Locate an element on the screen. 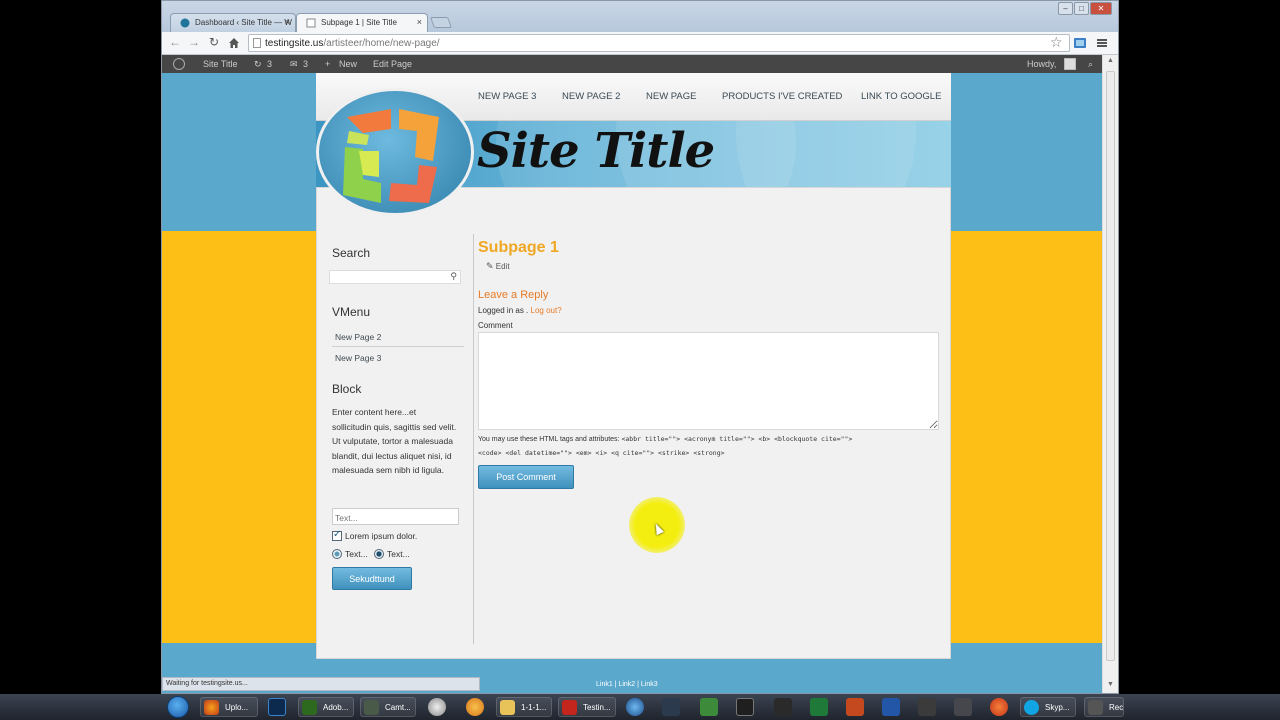 The image size is (1280, 720). itunes-icon is located at coordinates (635, 707).